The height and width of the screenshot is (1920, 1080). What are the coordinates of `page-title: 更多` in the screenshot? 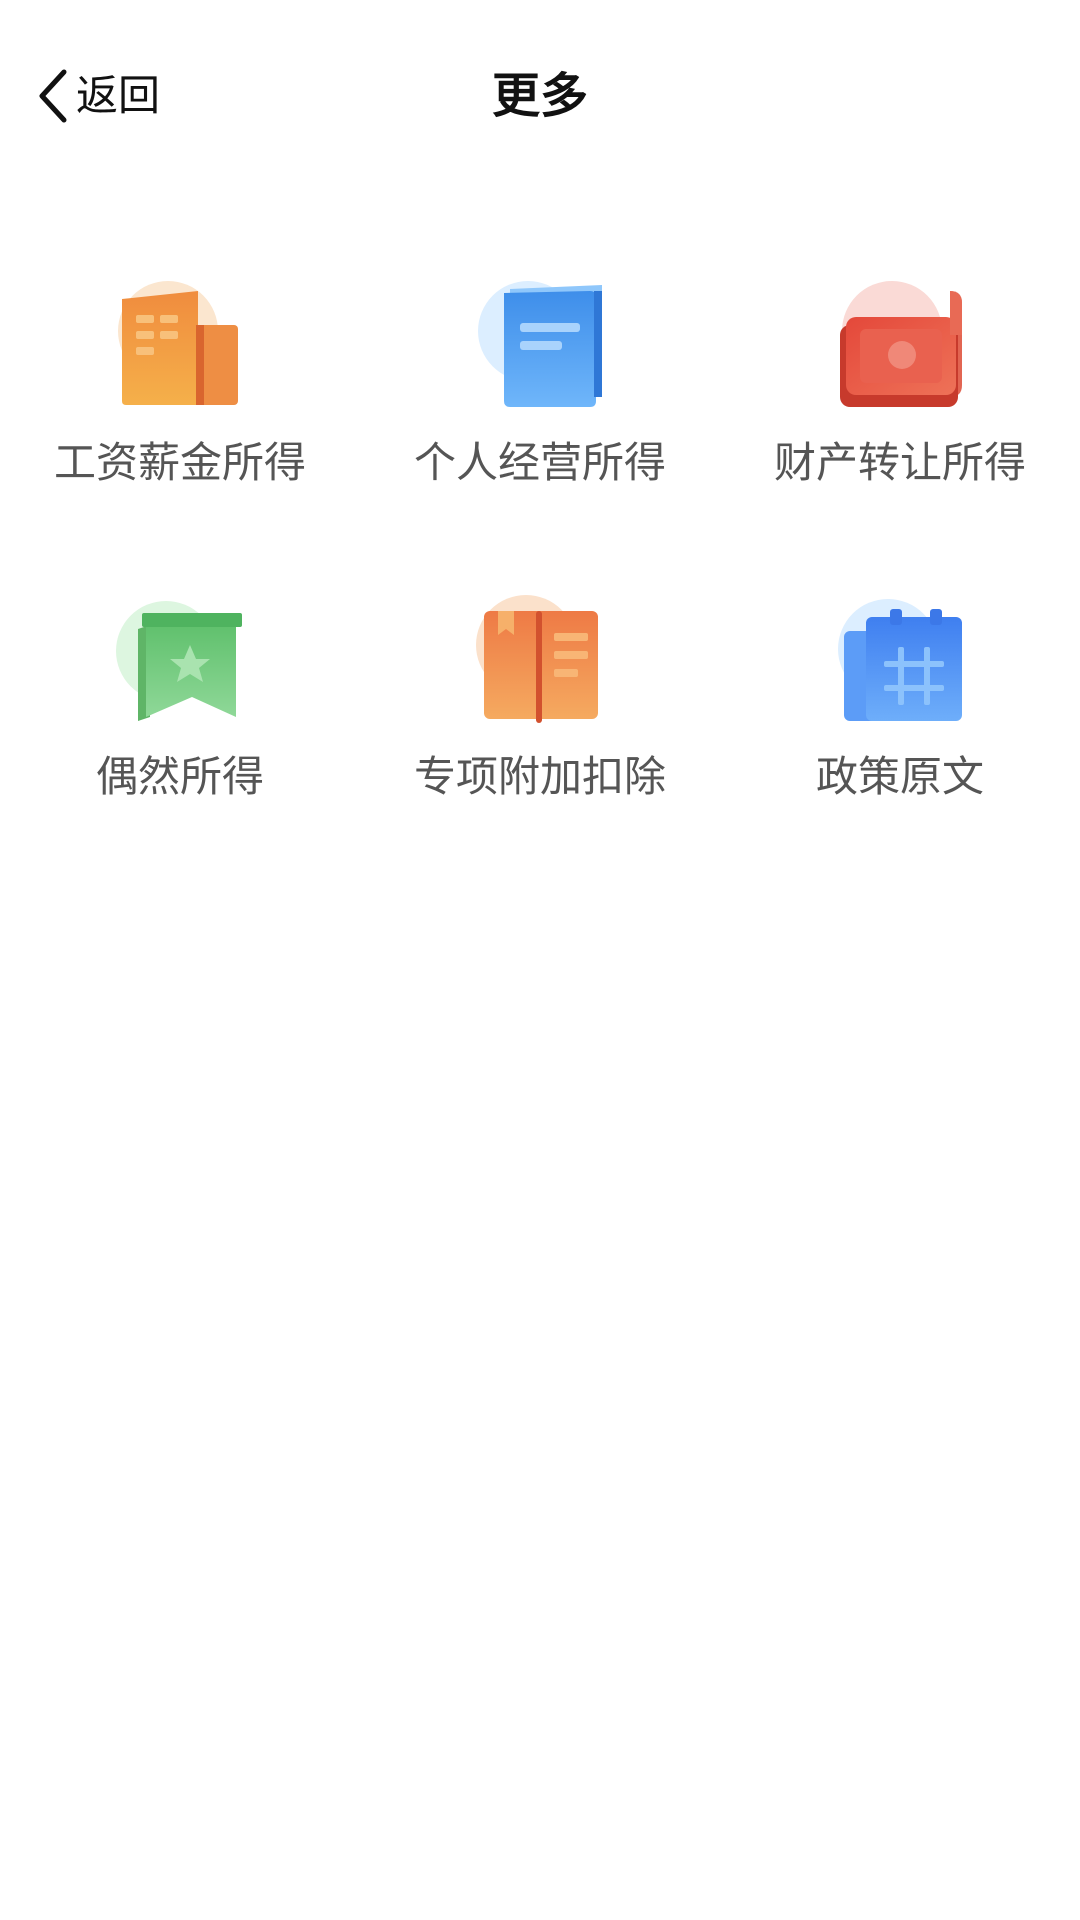 It's located at (539, 96).